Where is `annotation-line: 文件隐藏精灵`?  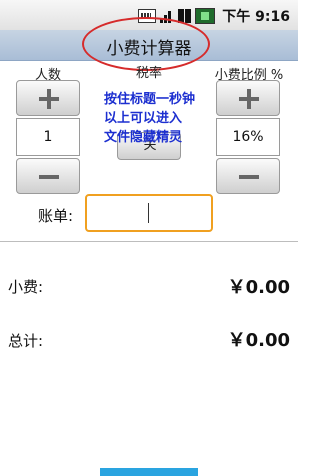 annotation-line: 文件隐藏精灵 is located at coordinates (143, 137).